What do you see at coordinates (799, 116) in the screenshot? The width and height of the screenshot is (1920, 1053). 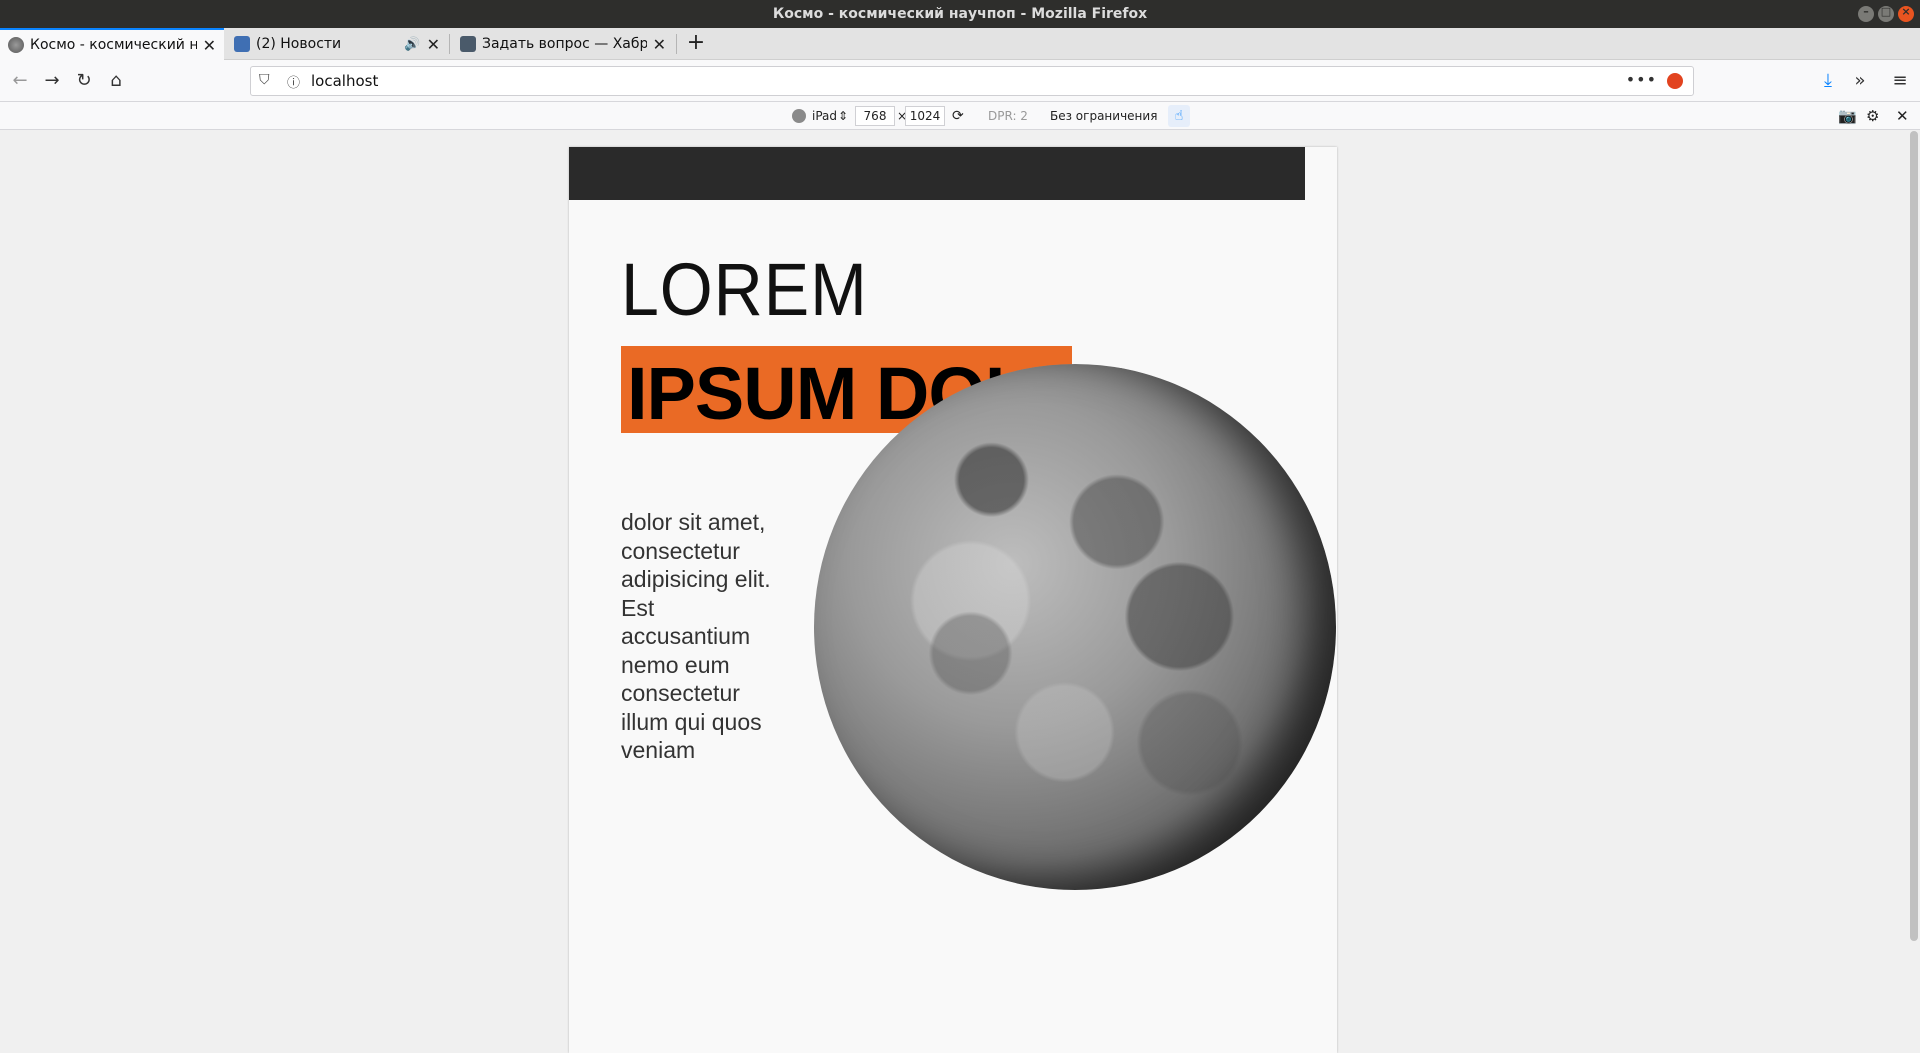 I see `throttle-icon` at bounding box center [799, 116].